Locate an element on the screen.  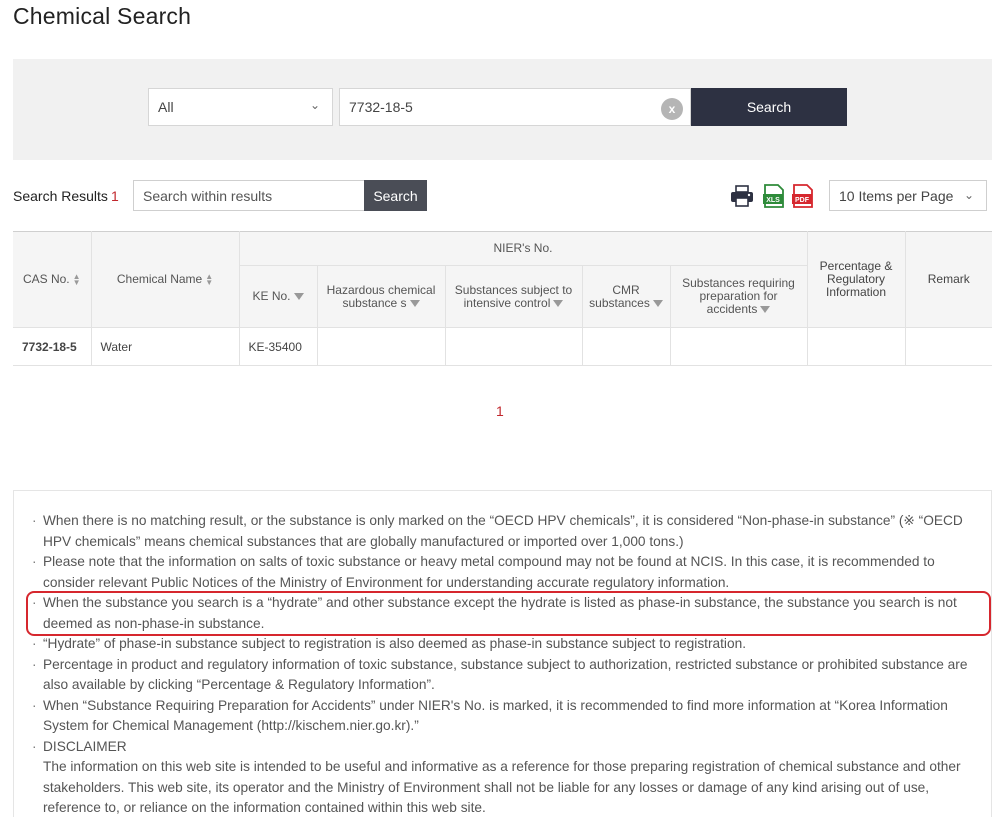
svg-text: XLS is located at coordinates (773, 200).